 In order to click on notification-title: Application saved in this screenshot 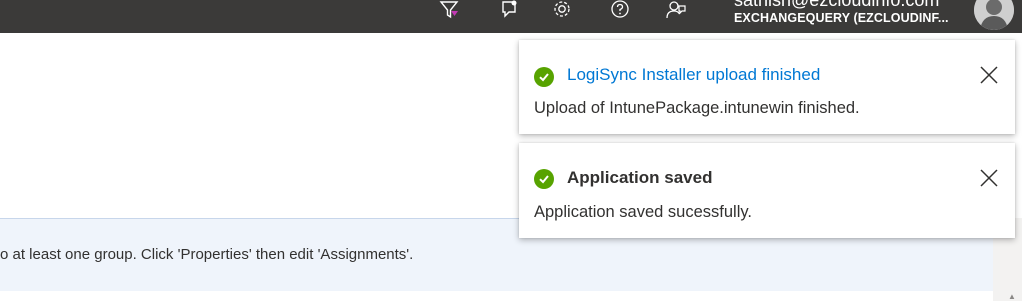, I will do `click(640, 177)`.